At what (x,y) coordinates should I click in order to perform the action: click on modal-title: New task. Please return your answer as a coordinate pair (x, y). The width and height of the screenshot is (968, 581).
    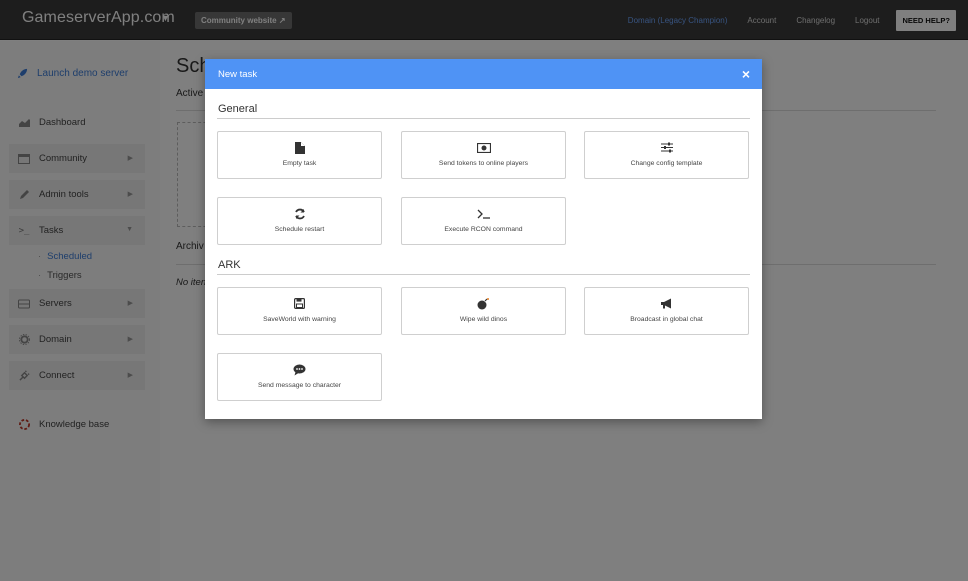
    Looking at the image, I should click on (238, 74).